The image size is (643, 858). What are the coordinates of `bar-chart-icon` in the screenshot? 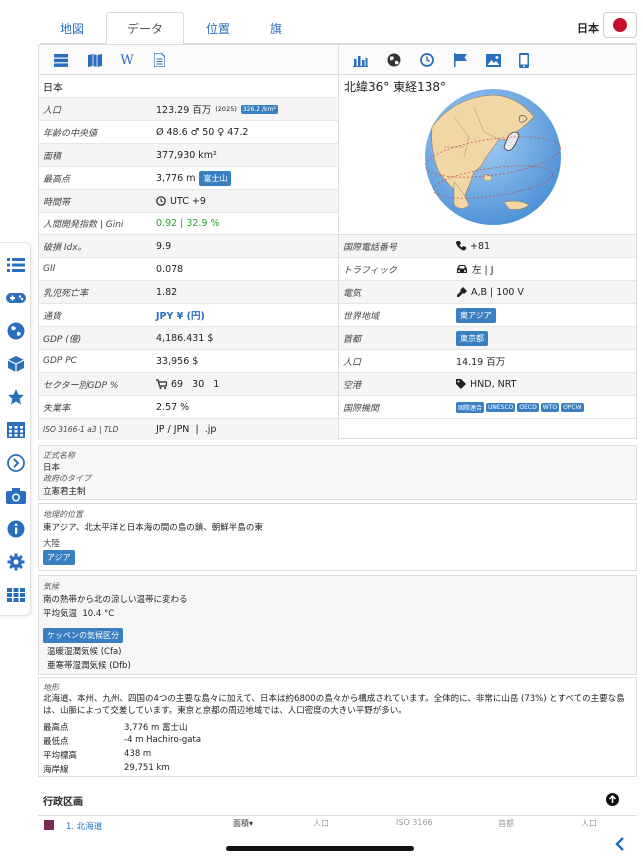 It's located at (360, 60).